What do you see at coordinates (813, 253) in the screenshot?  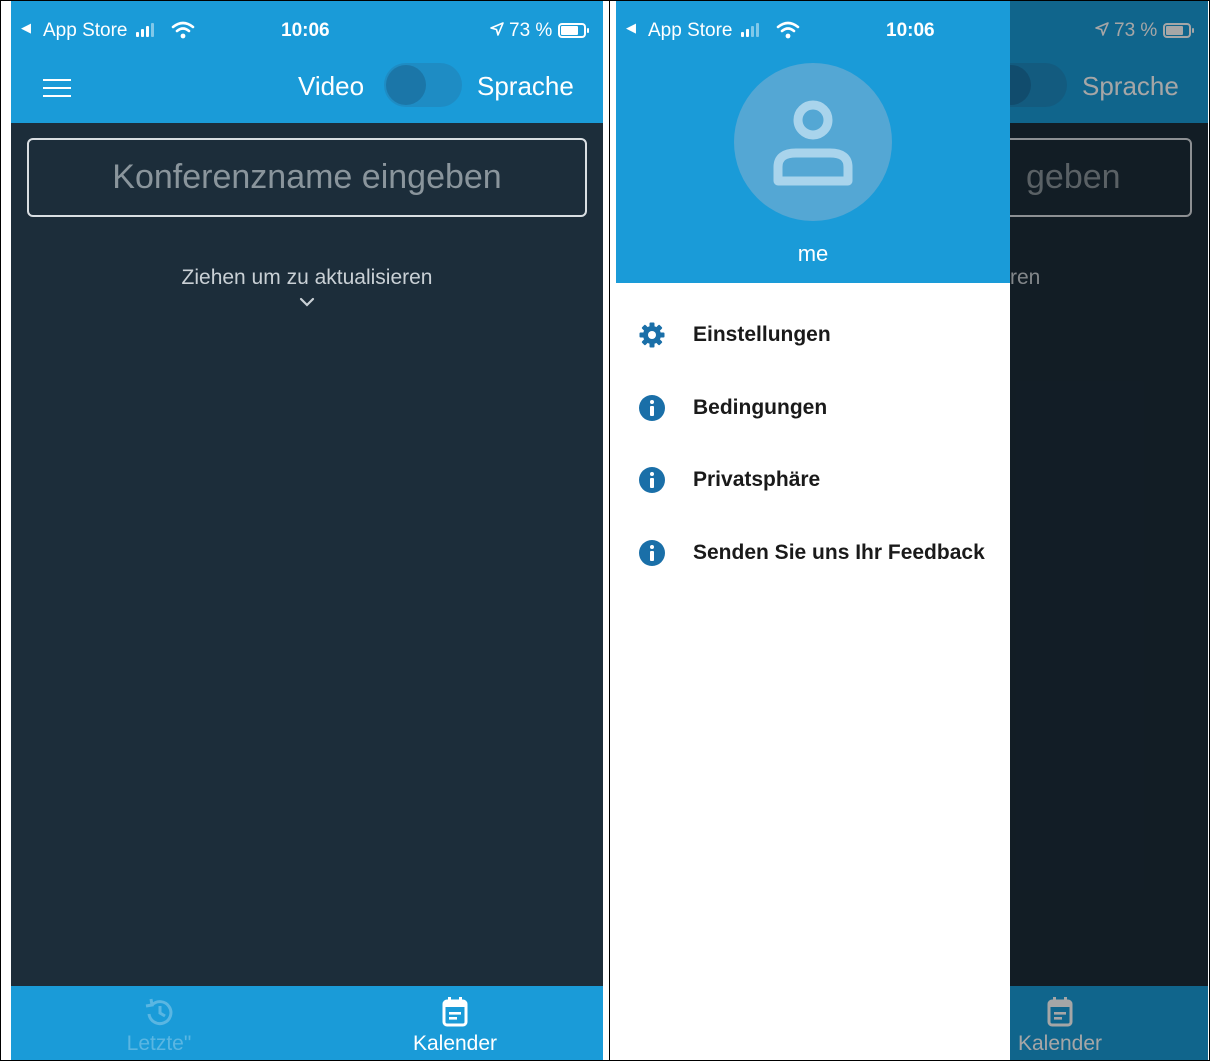 I see `user-name: me` at bounding box center [813, 253].